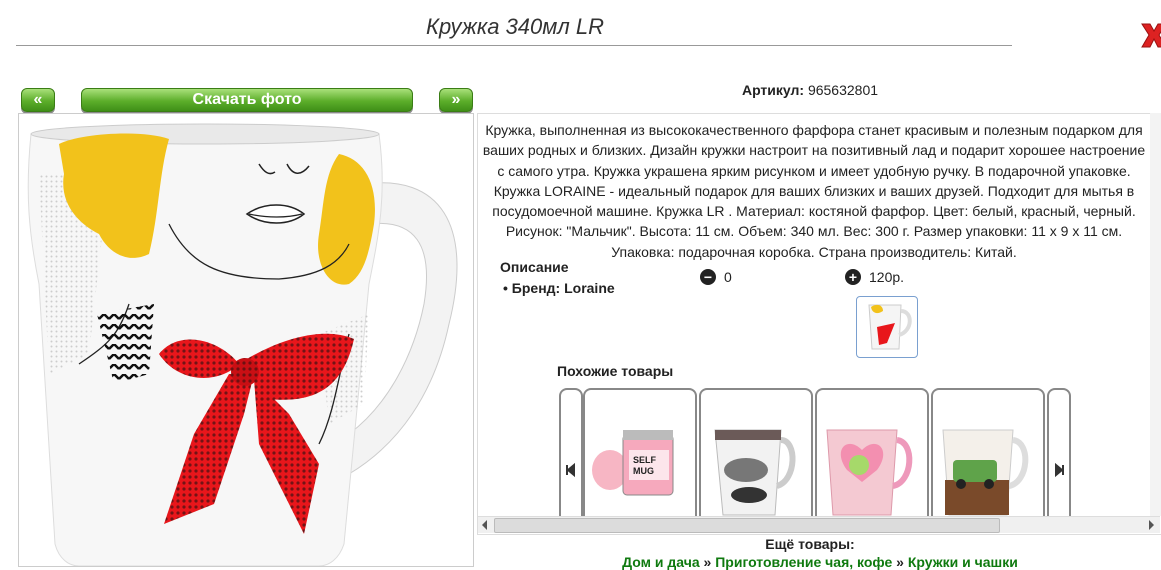 The height and width of the screenshot is (570, 1161). Describe the element at coordinates (747, 525) in the screenshot. I see `scroll-thumb` at that location.